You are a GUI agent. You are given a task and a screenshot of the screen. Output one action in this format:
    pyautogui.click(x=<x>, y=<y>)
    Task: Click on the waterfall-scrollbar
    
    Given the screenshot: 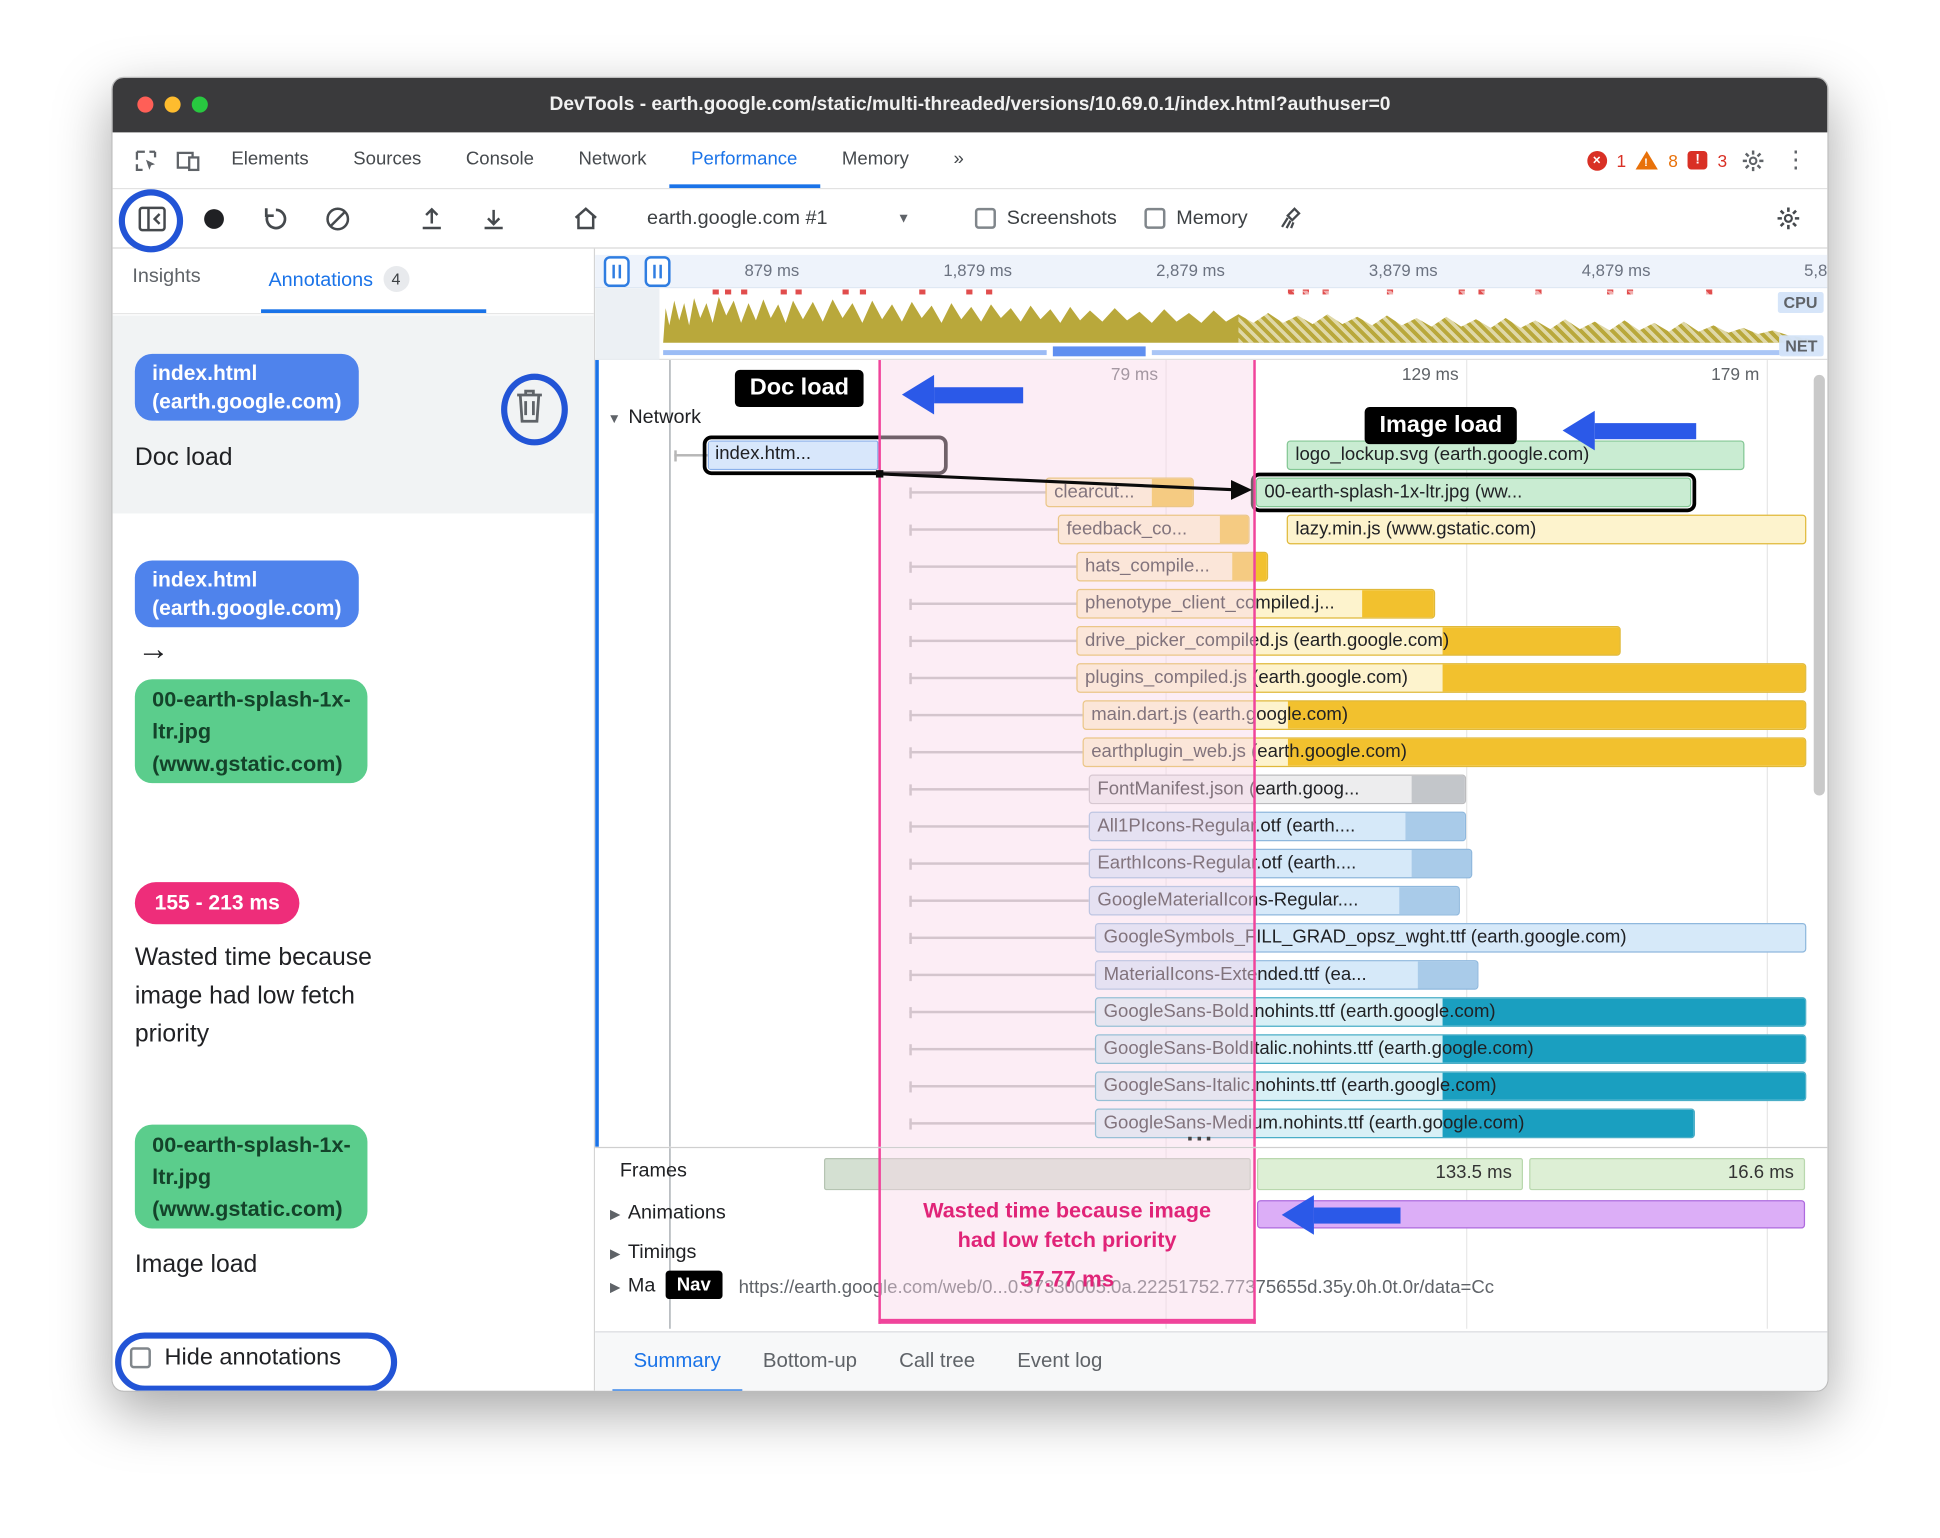 What is the action you would take?
    pyautogui.click(x=1819, y=585)
    